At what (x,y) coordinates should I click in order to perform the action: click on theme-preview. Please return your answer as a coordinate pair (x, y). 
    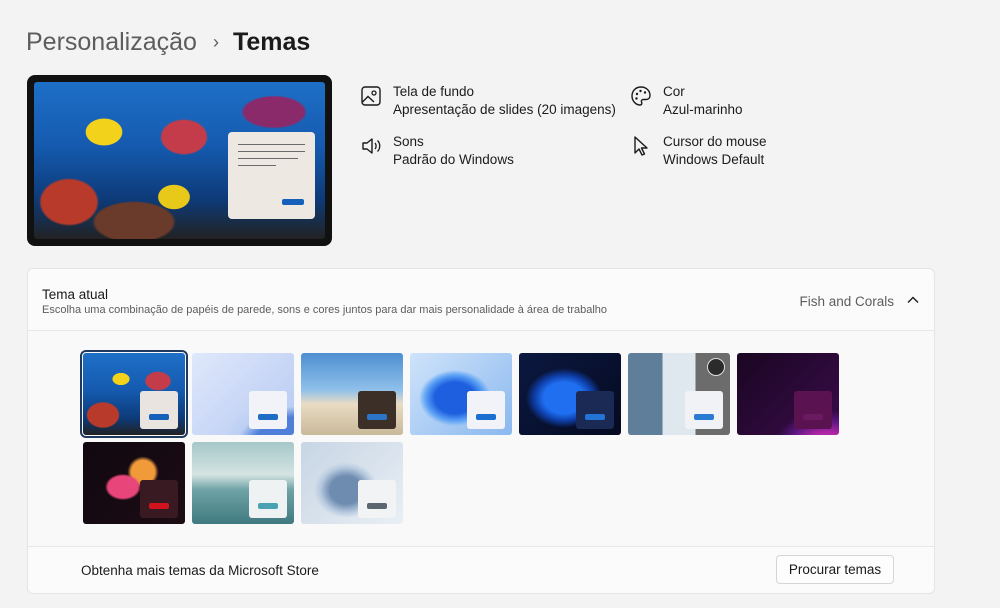
    Looking at the image, I should click on (179, 160).